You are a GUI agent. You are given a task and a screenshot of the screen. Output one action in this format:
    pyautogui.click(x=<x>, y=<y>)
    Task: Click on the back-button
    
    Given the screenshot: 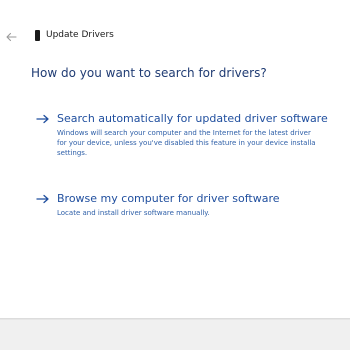 What is the action you would take?
    pyautogui.click(x=11, y=35)
    